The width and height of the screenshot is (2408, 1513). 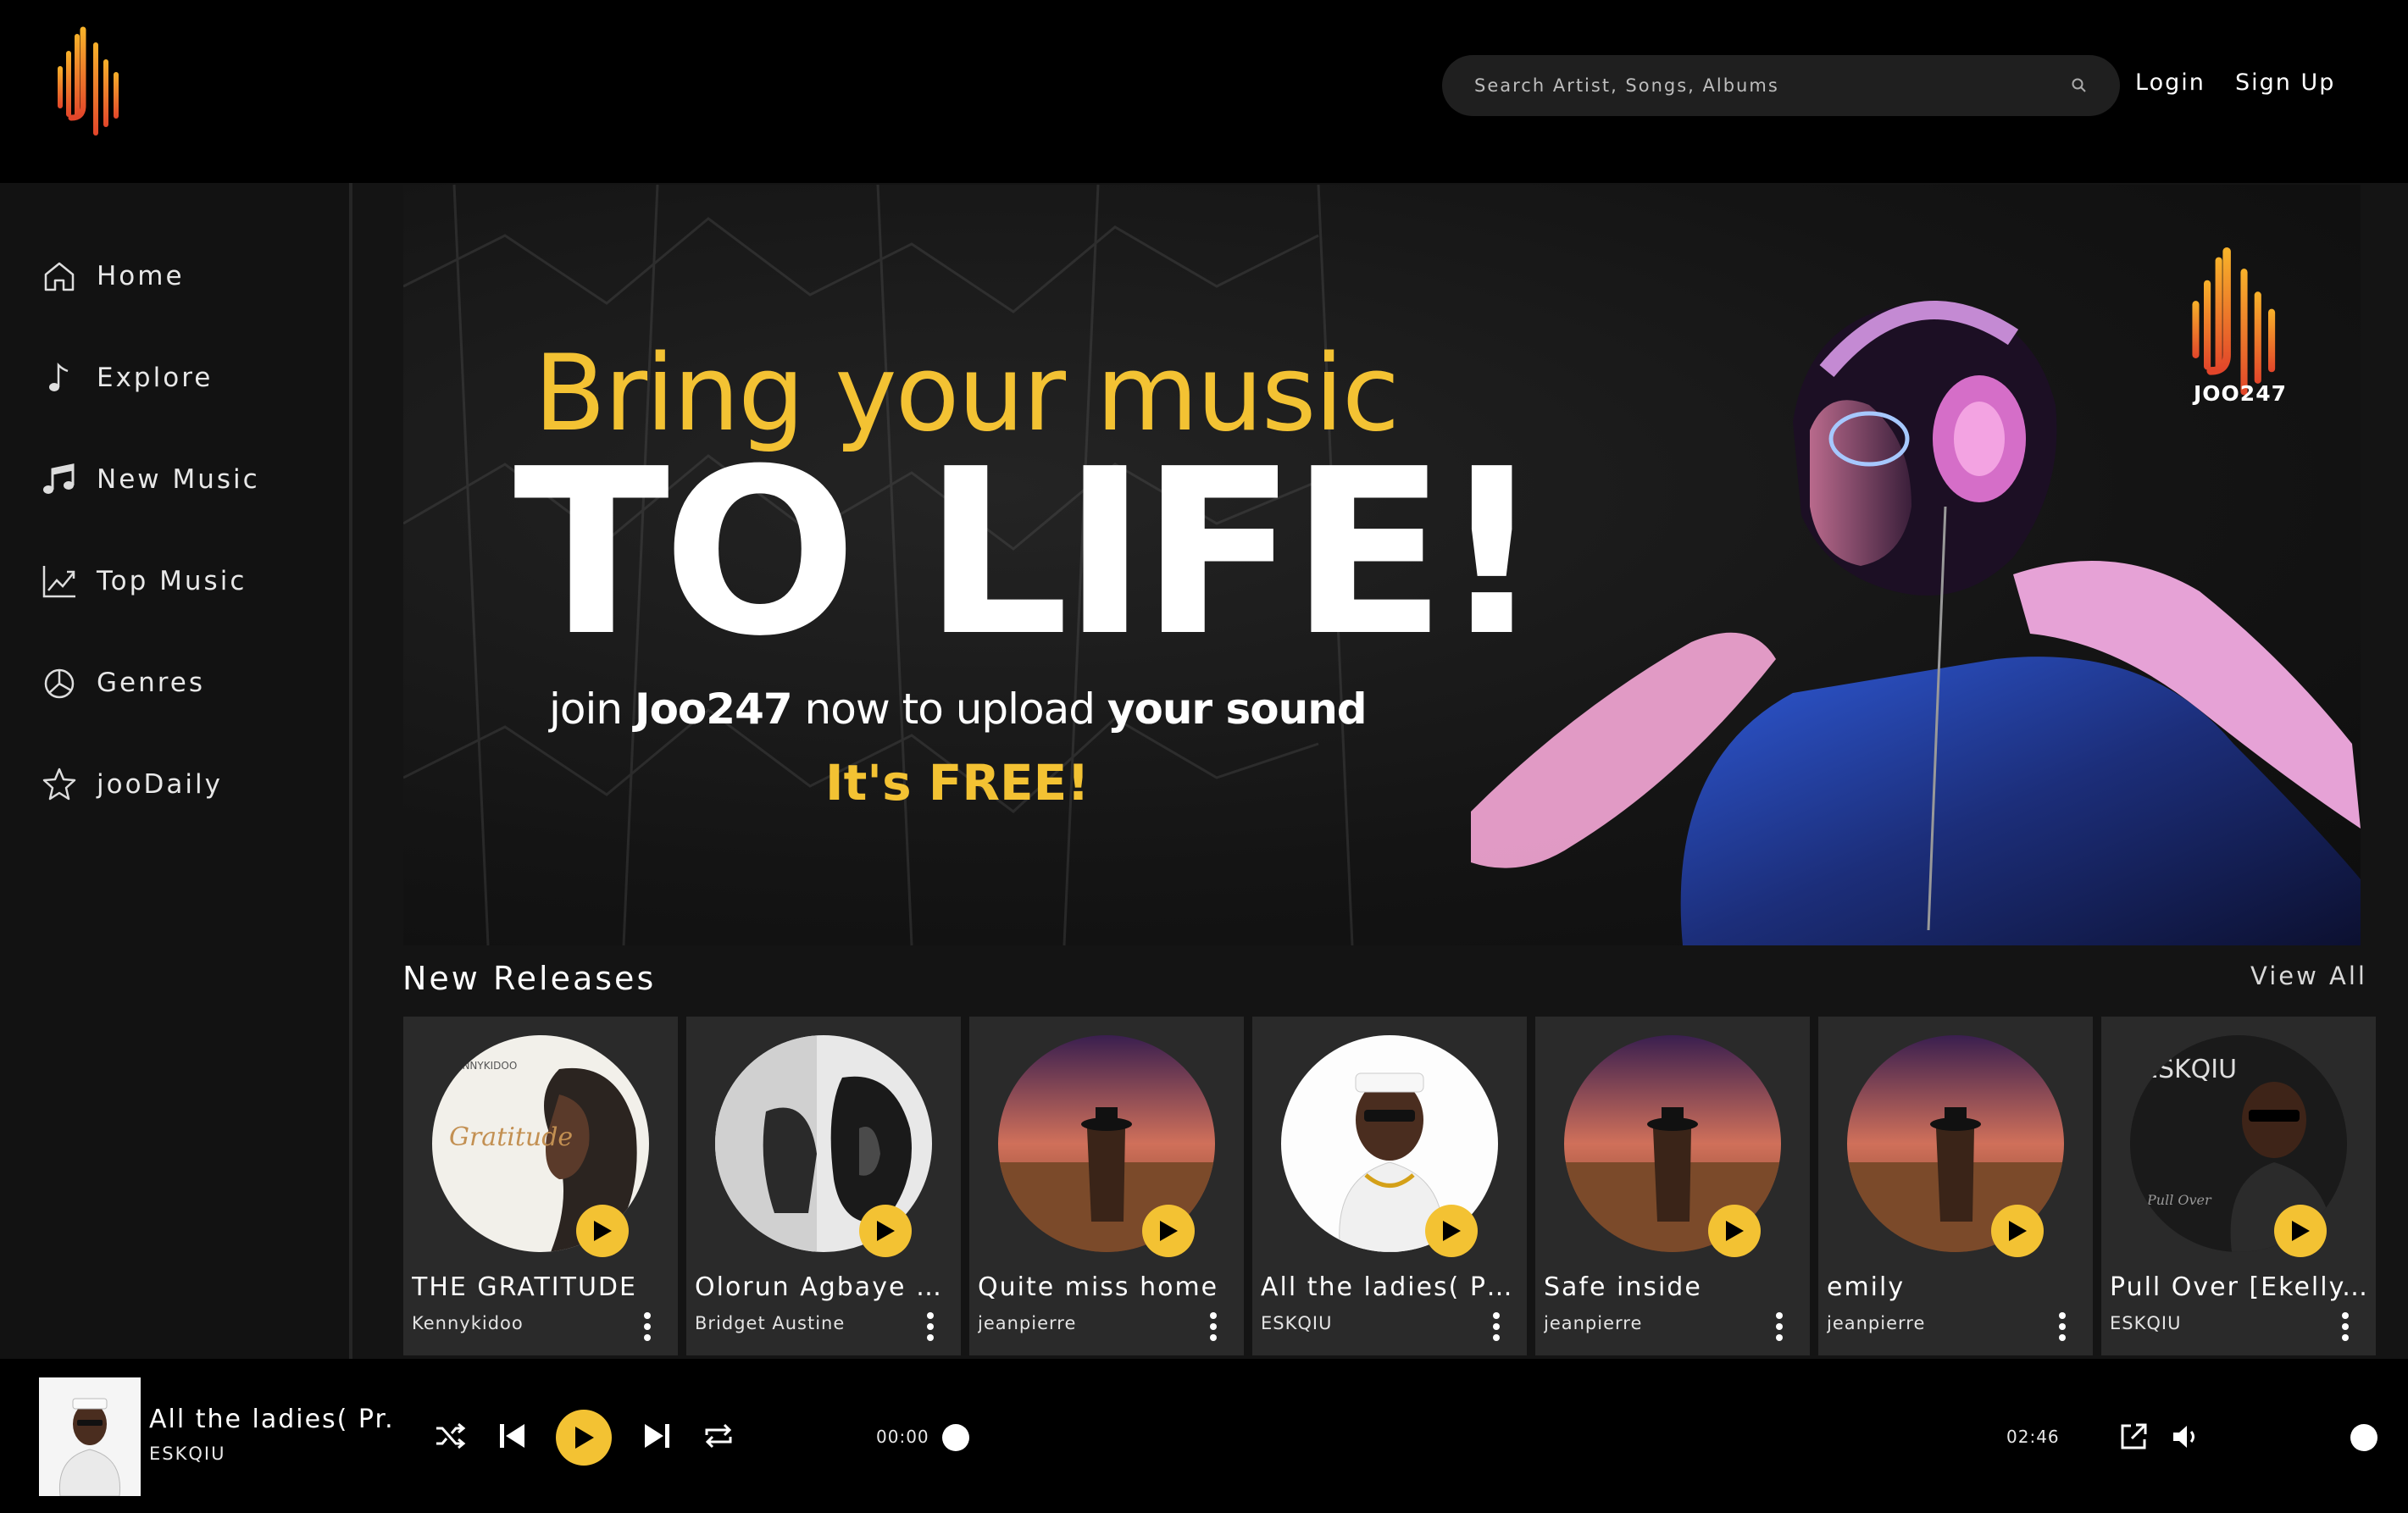 What do you see at coordinates (2179, 1200) in the screenshot?
I see `svg-text: Pull Over` at bounding box center [2179, 1200].